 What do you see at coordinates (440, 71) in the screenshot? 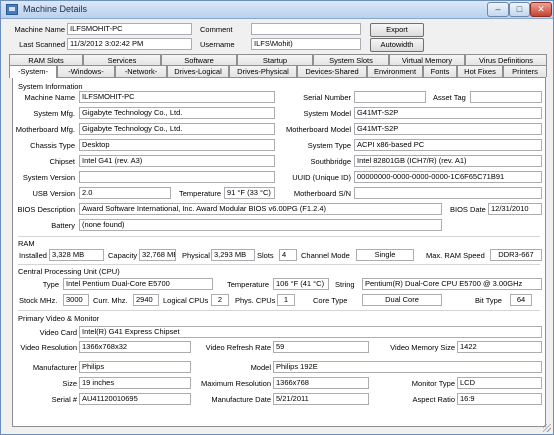
I see `tab-fonts: Fonts` at bounding box center [440, 71].